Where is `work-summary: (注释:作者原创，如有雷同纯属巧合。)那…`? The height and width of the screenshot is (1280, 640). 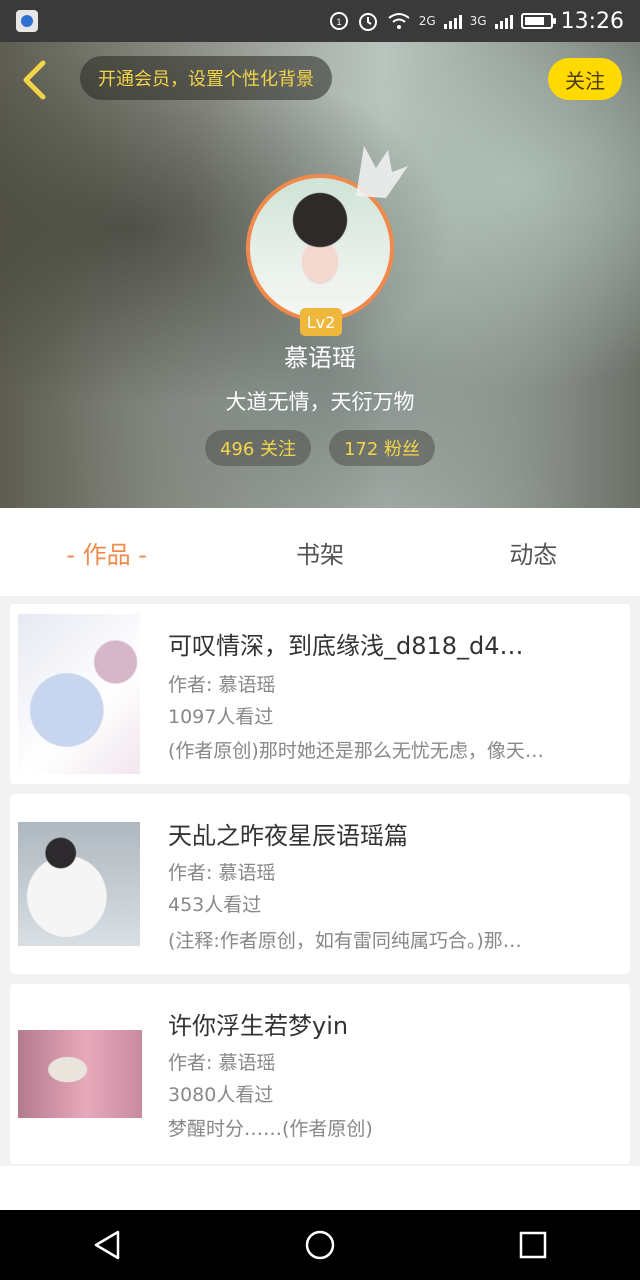
work-summary: (注释:作者原创，如有雷同纯属巧合。)那… is located at coordinates (345, 941).